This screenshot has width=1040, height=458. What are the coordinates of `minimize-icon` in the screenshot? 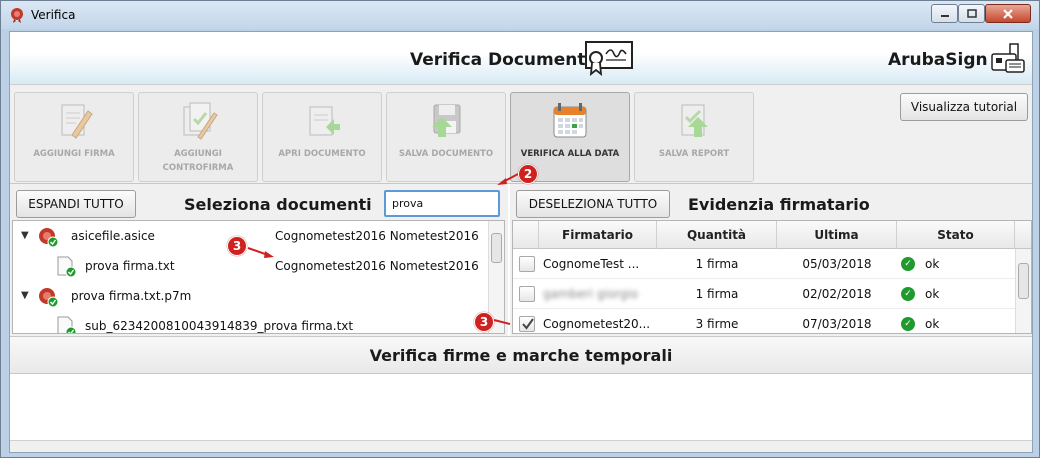 It's located at (944, 15).